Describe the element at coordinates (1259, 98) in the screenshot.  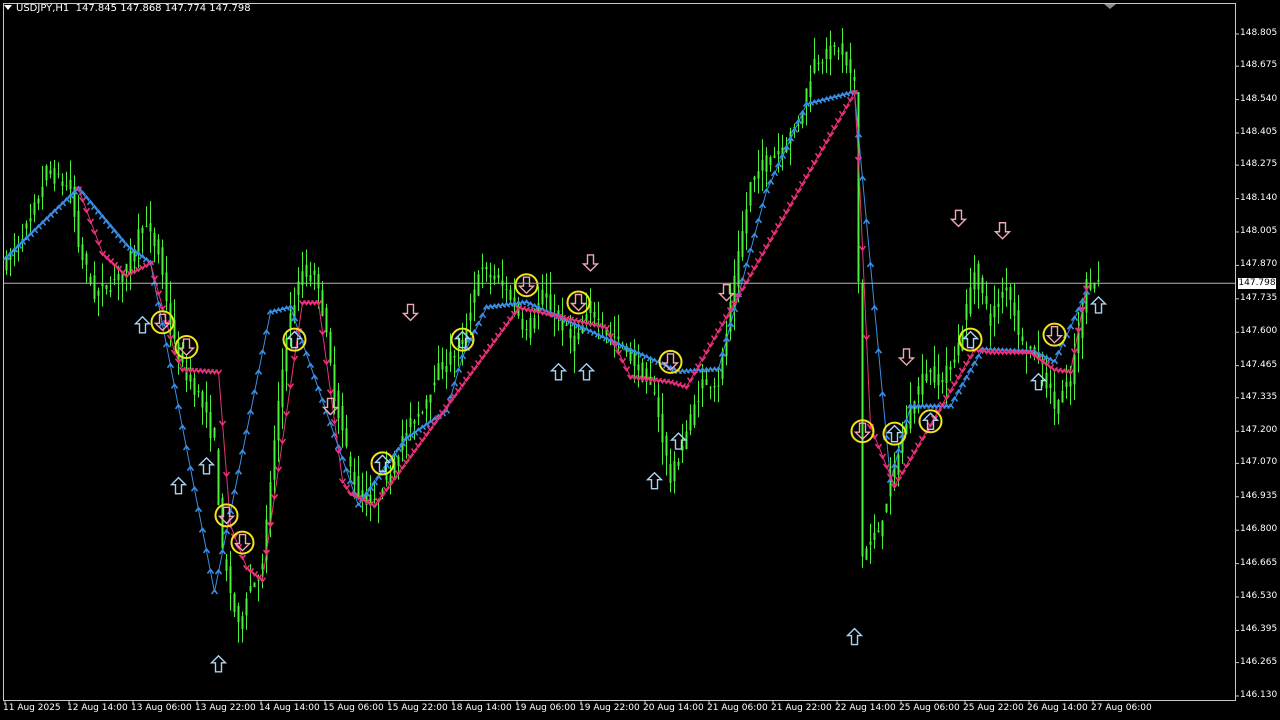
I see `y-tick-label: 148.540` at that location.